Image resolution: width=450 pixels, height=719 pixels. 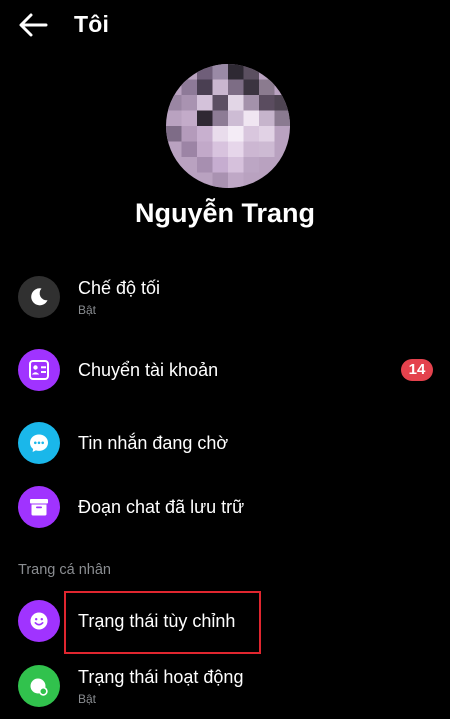 I want to click on archive-box-icon, so click(x=39, y=507).